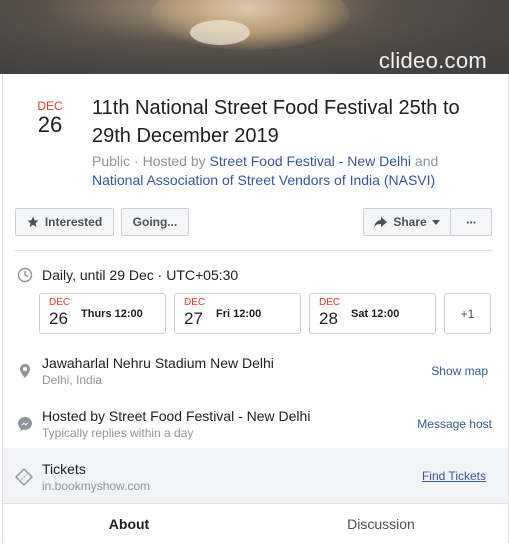 Image resolution: width=509 pixels, height=544 pixels. Describe the element at coordinates (328, 318) in the screenshot. I see `date-card-day: 28` at that location.